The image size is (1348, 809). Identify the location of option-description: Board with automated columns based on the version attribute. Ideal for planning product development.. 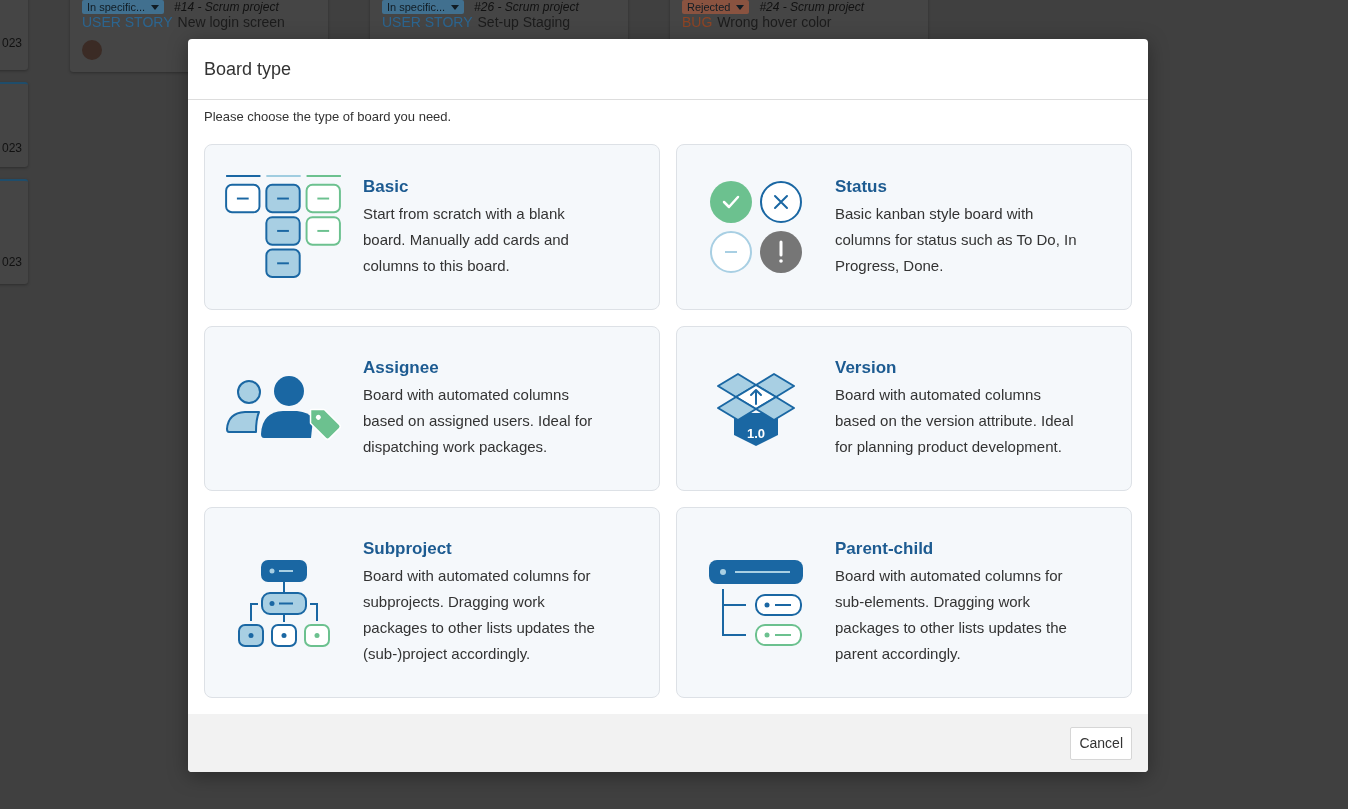
(955, 421).